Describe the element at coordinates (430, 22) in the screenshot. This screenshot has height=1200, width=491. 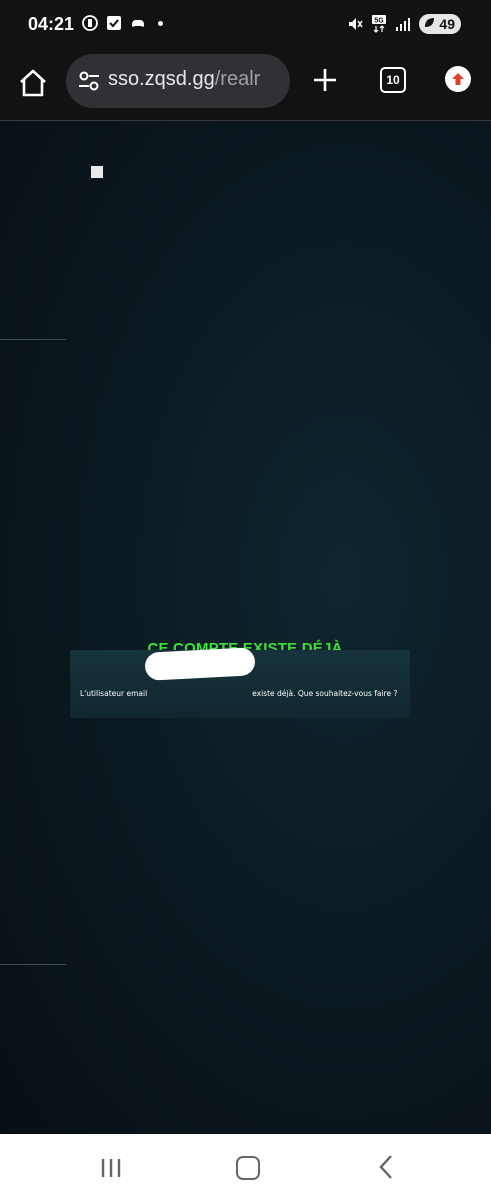
I see `battery-saver-icon` at that location.